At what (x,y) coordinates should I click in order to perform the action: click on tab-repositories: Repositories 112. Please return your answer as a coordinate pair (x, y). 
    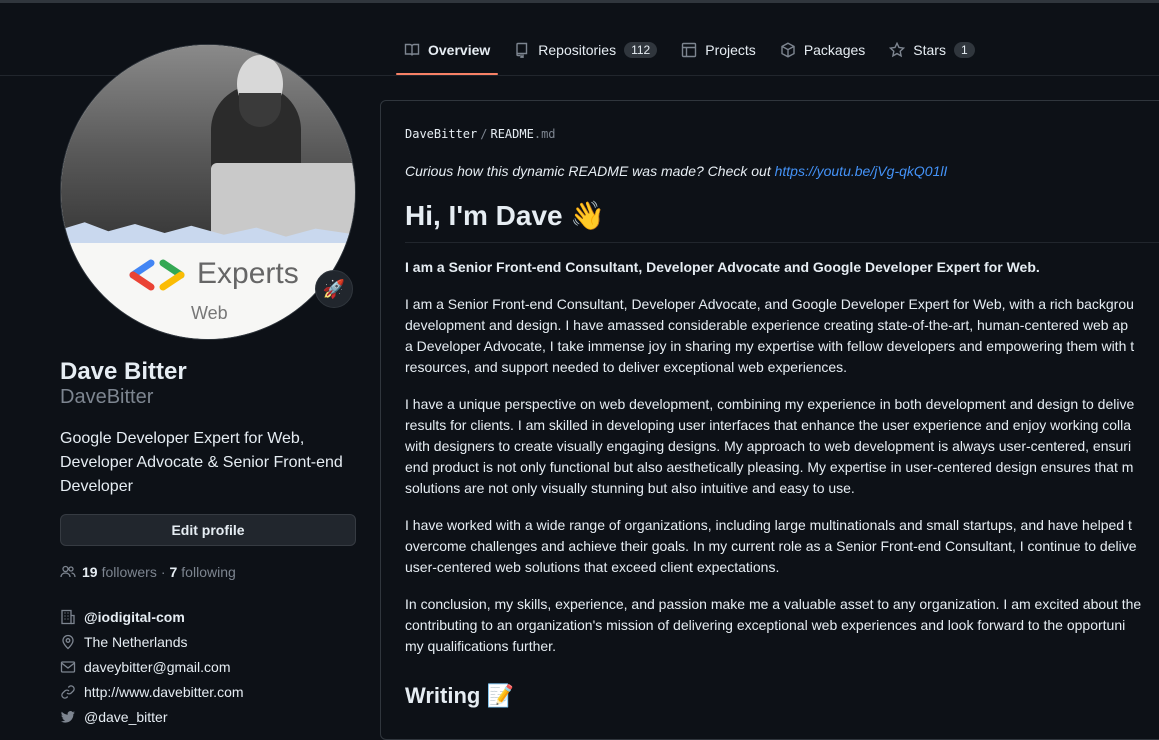
    Looking at the image, I should click on (585, 51).